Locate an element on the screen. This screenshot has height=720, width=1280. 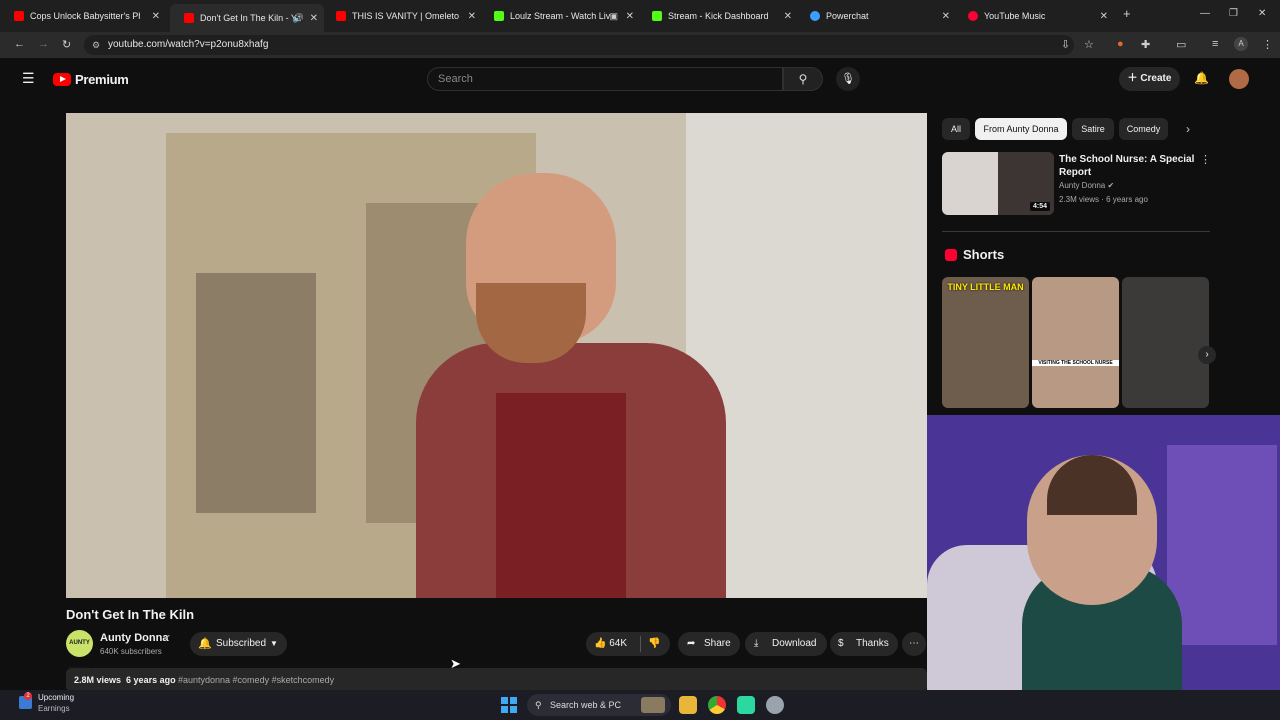
share-button: ➦ Share is located at coordinates (709, 644).